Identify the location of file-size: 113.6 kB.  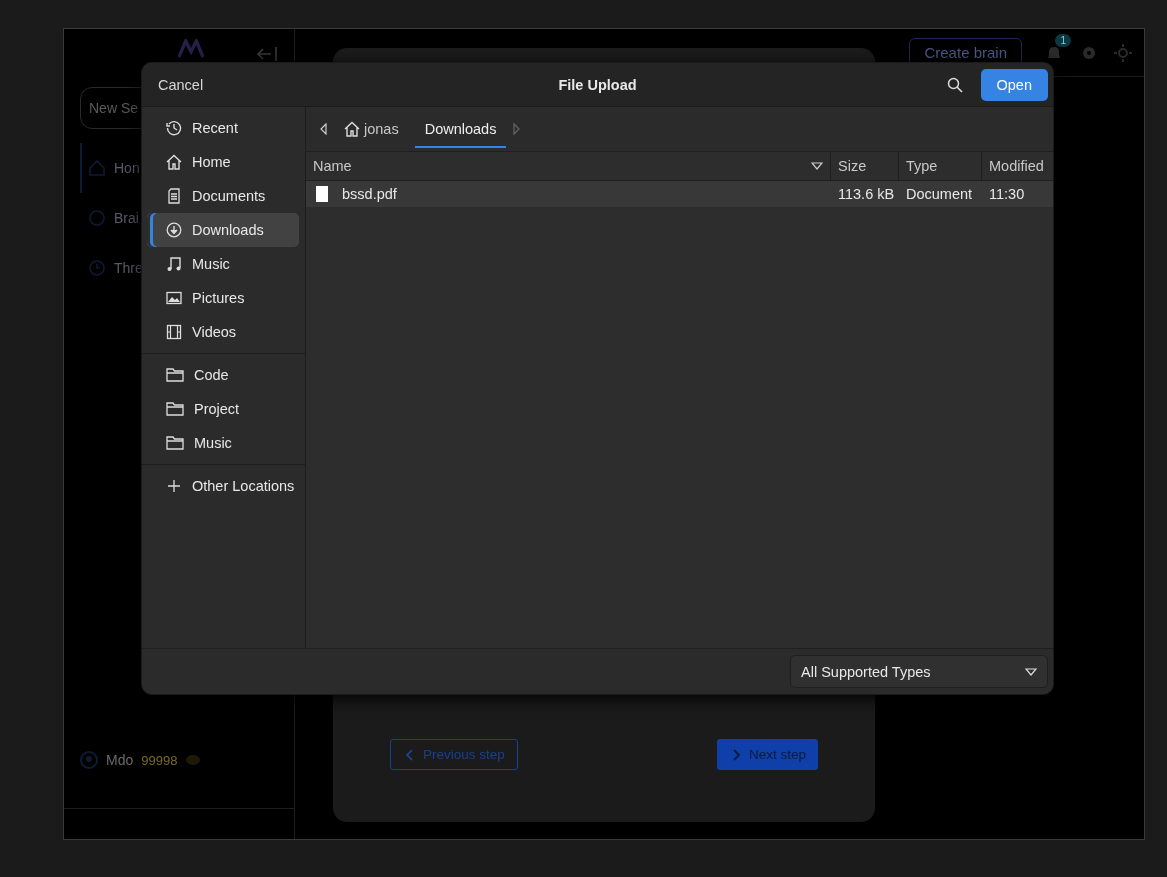
(866, 194).